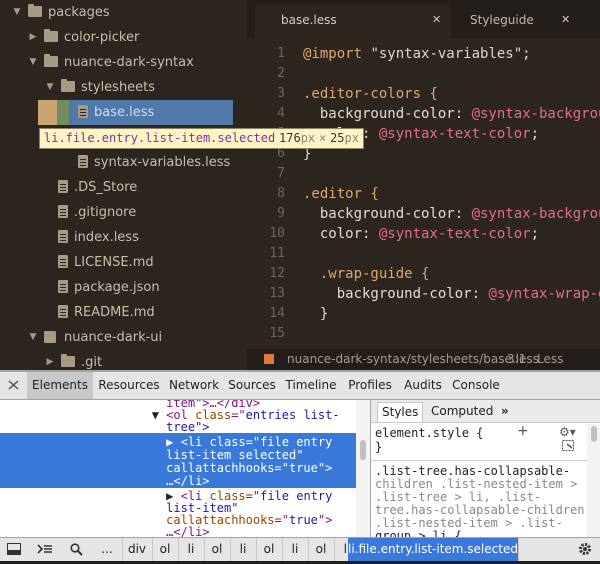 The height and width of the screenshot is (564, 600). I want to click on more-tabs-icon: », so click(505, 411).